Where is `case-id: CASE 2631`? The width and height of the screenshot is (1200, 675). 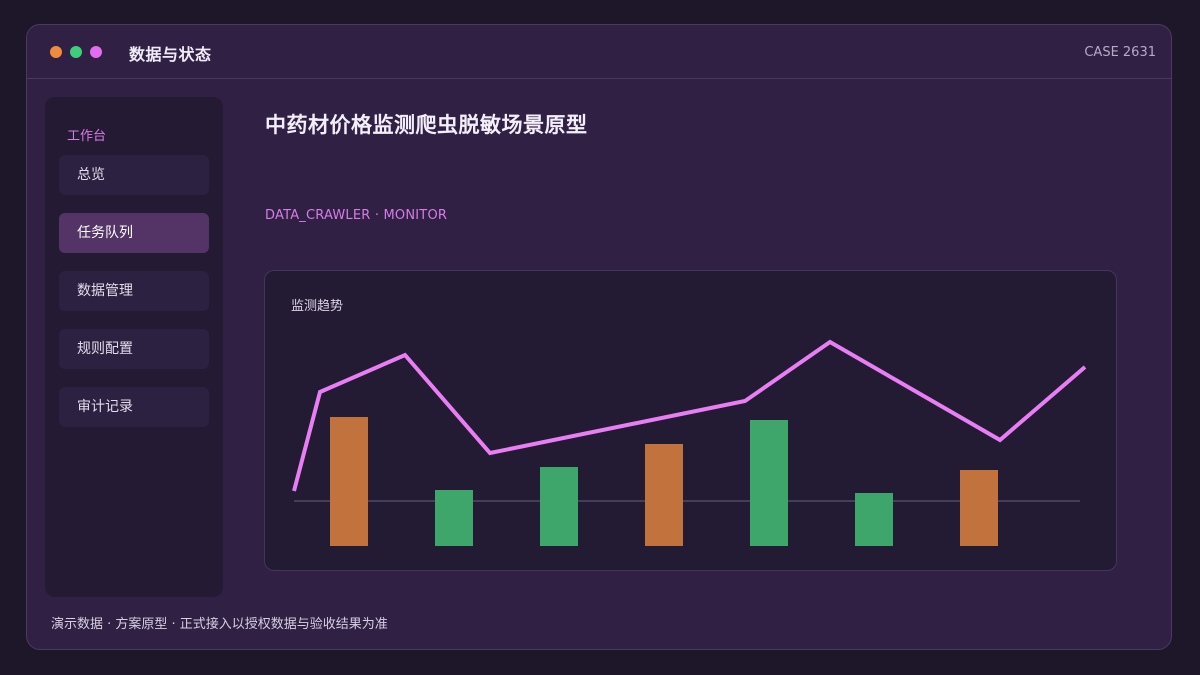
case-id: CASE 2631 is located at coordinates (1120, 52).